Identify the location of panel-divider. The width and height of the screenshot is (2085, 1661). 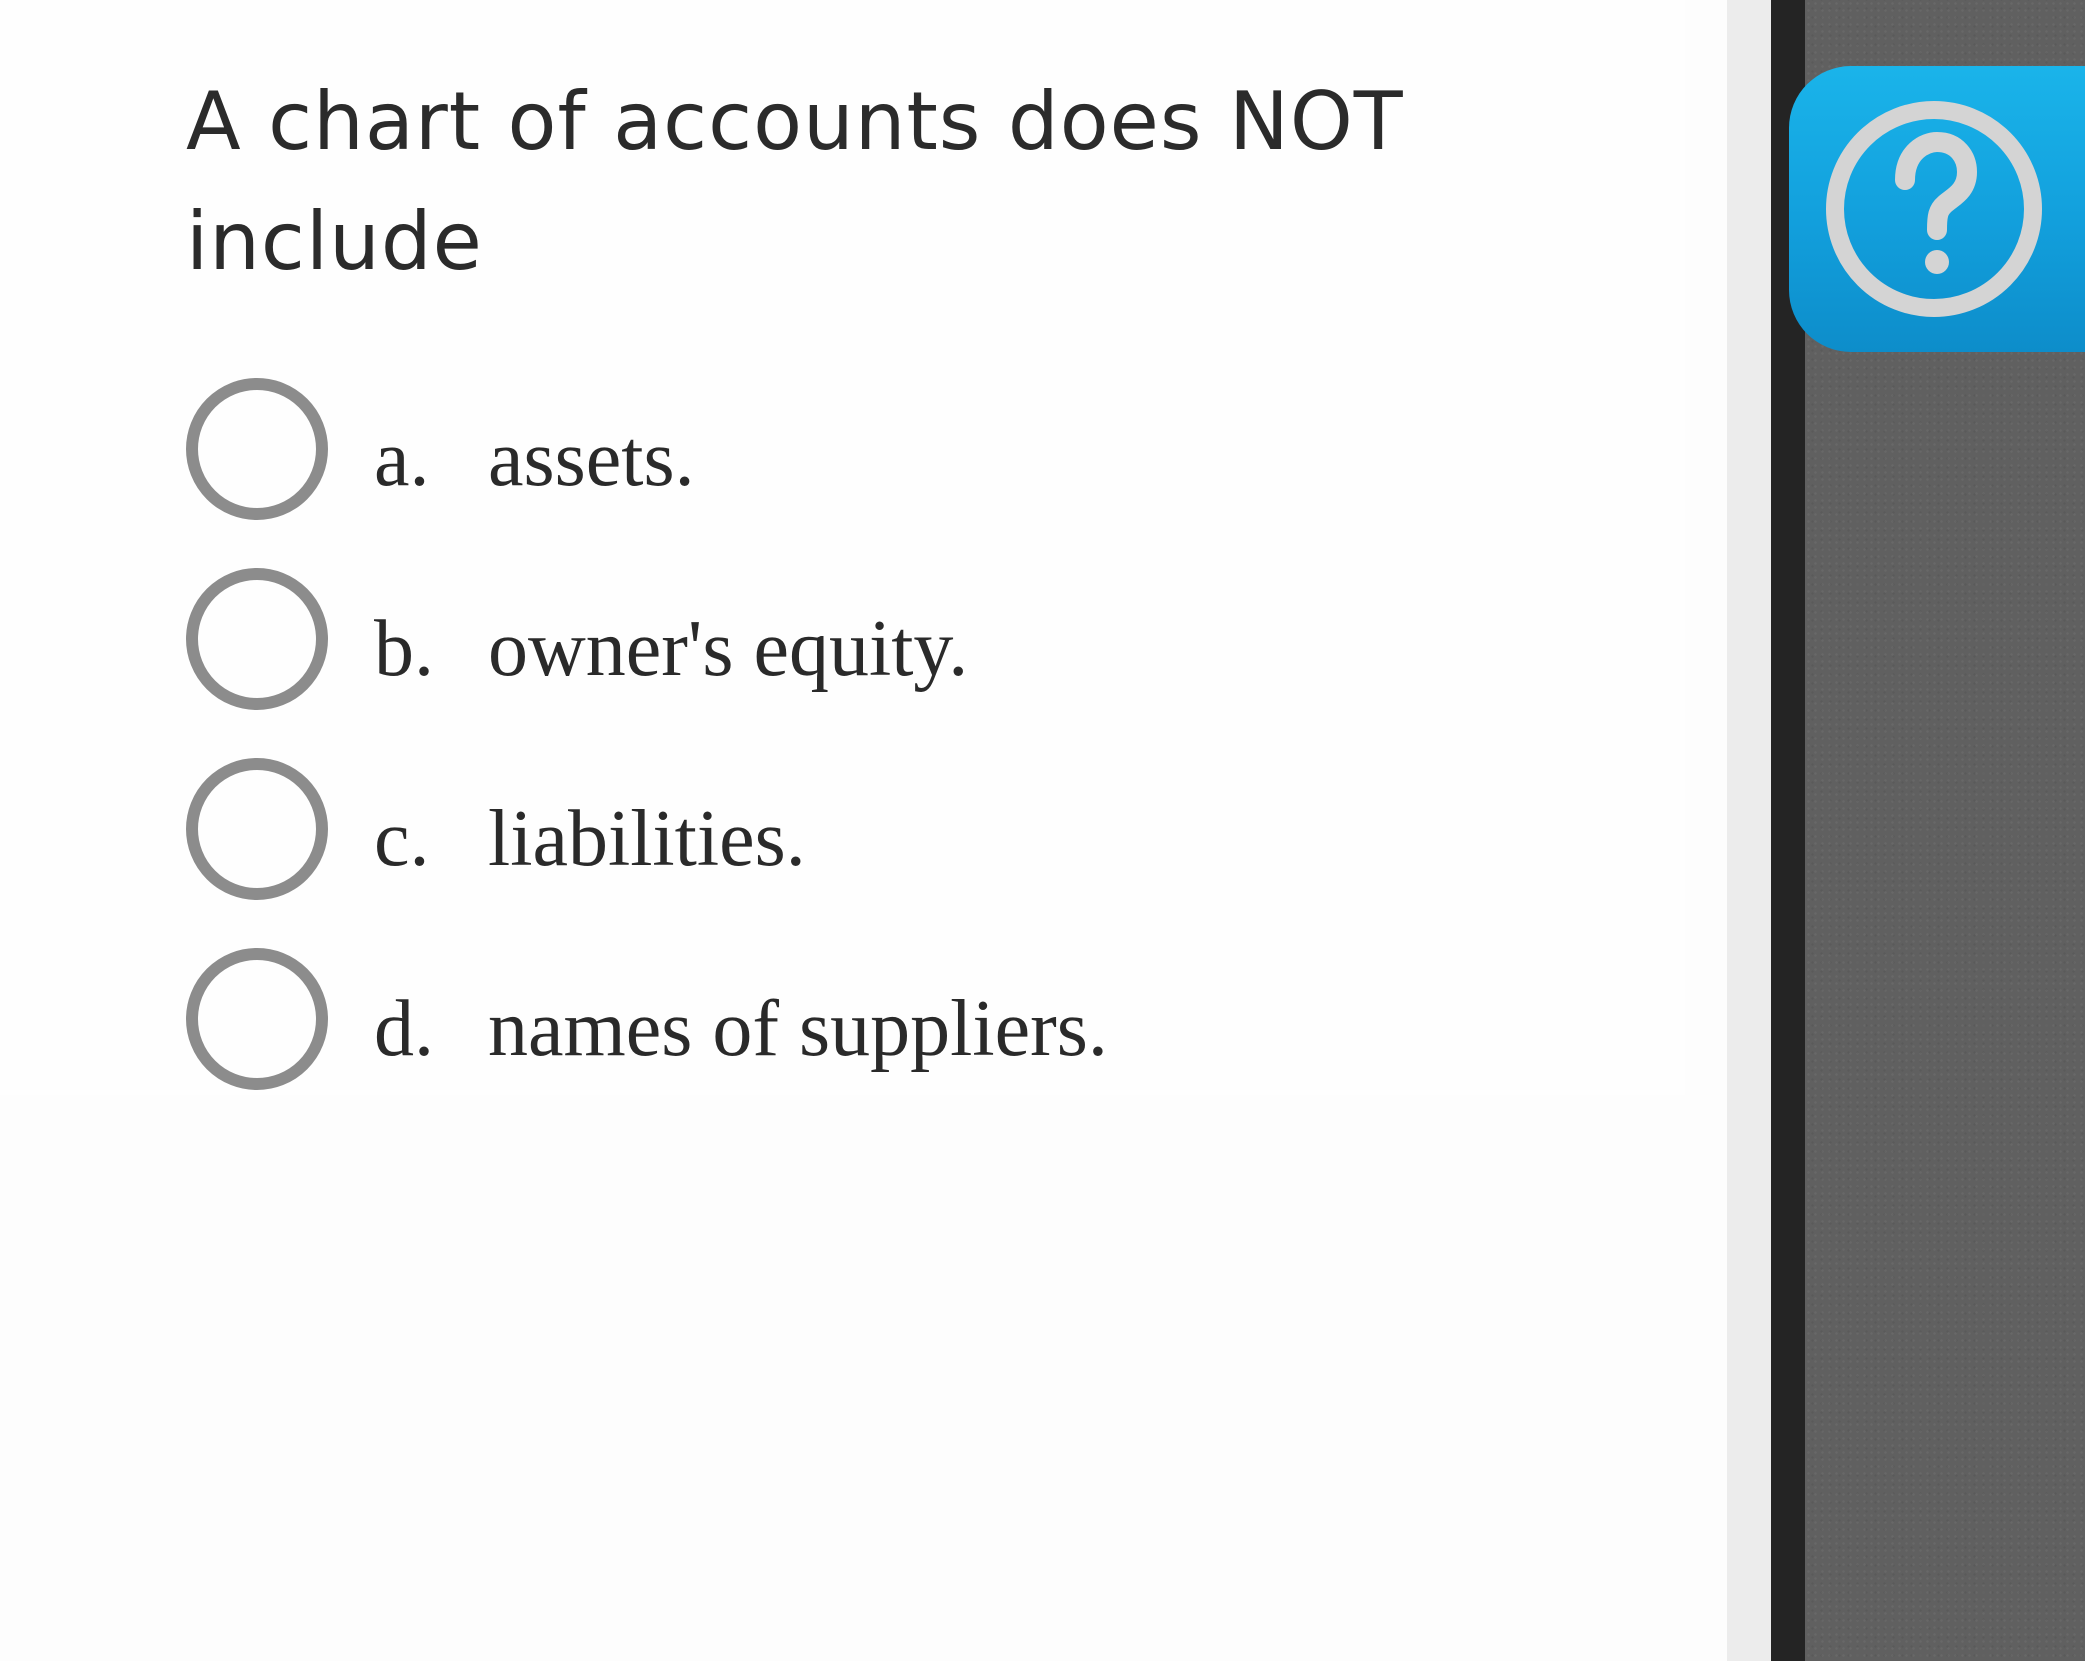
(1749, 830).